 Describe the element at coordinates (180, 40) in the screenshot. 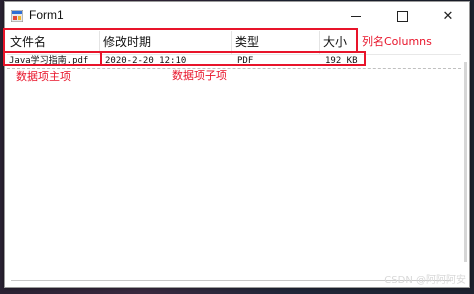

I see `columns-highlight-box` at that location.